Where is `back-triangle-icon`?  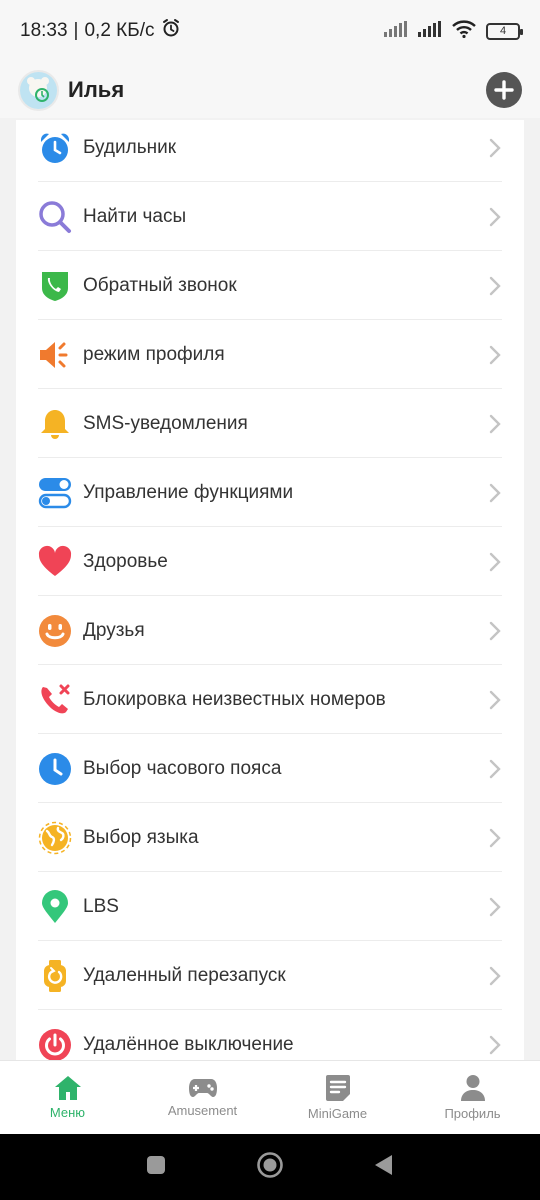 back-triangle-icon is located at coordinates (384, 1164).